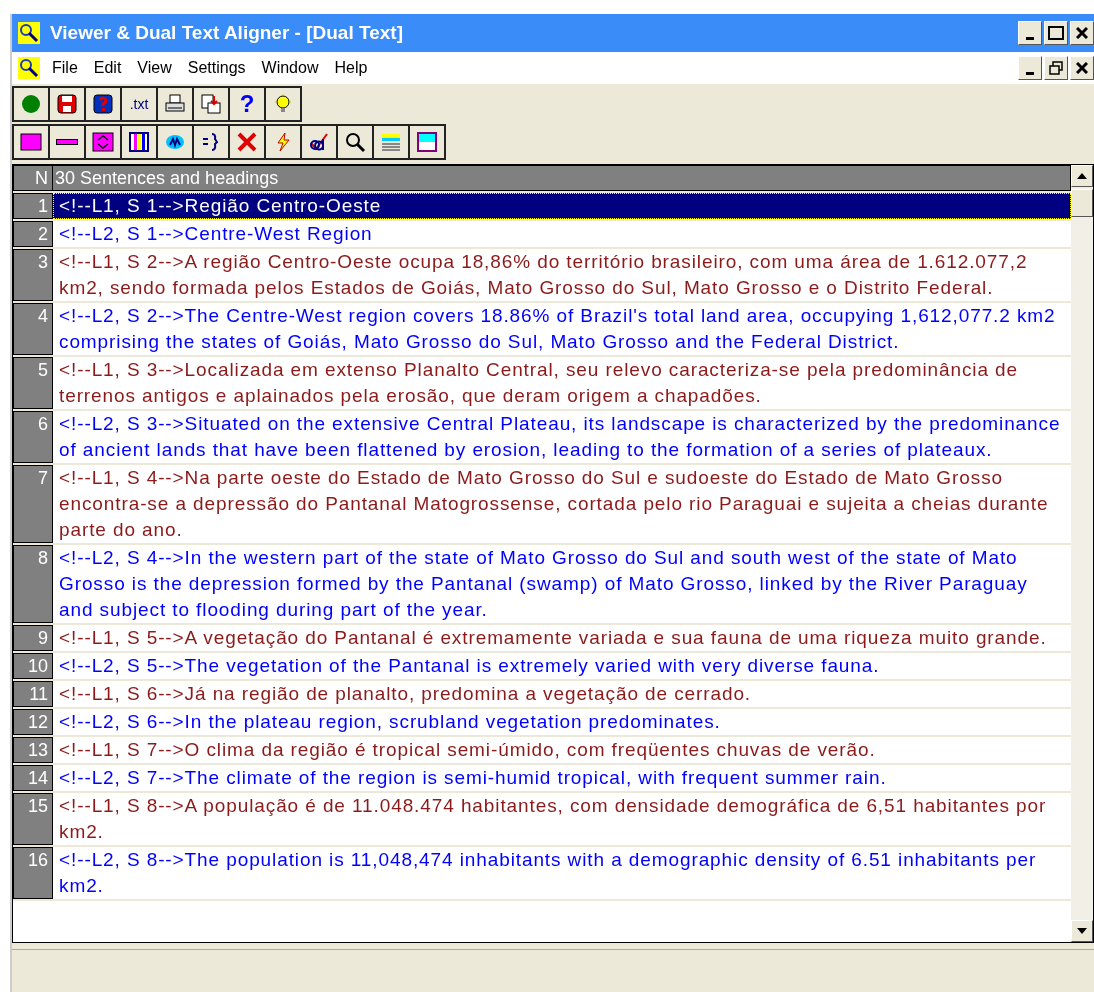 The image size is (1094, 992). I want to click on maximize-button, so click(1056, 33).